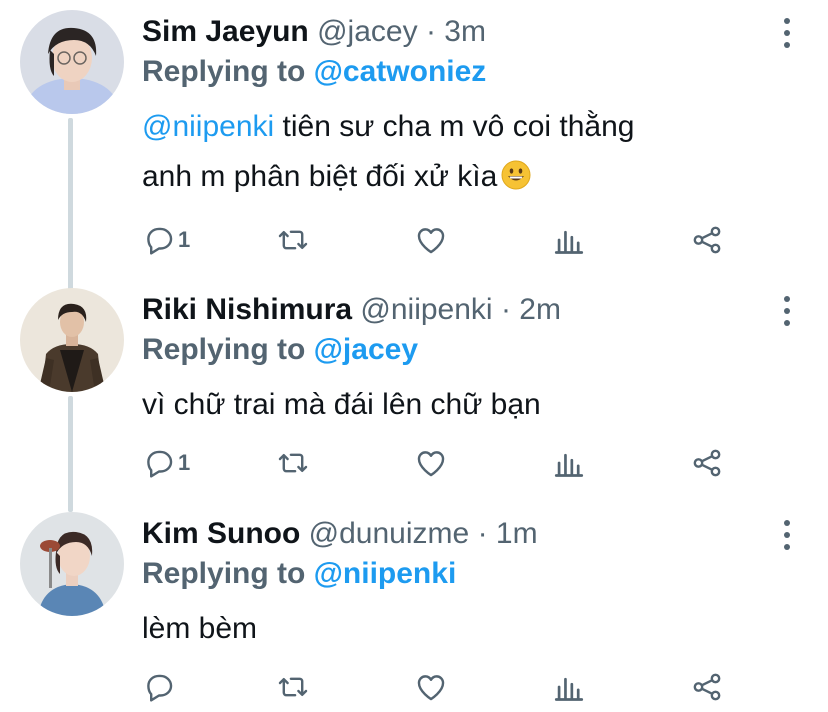 The height and width of the screenshot is (712, 828). What do you see at coordinates (455, 629) in the screenshot?
I see `tweet-text: lèm bèm` at bounding box center [455, 629].